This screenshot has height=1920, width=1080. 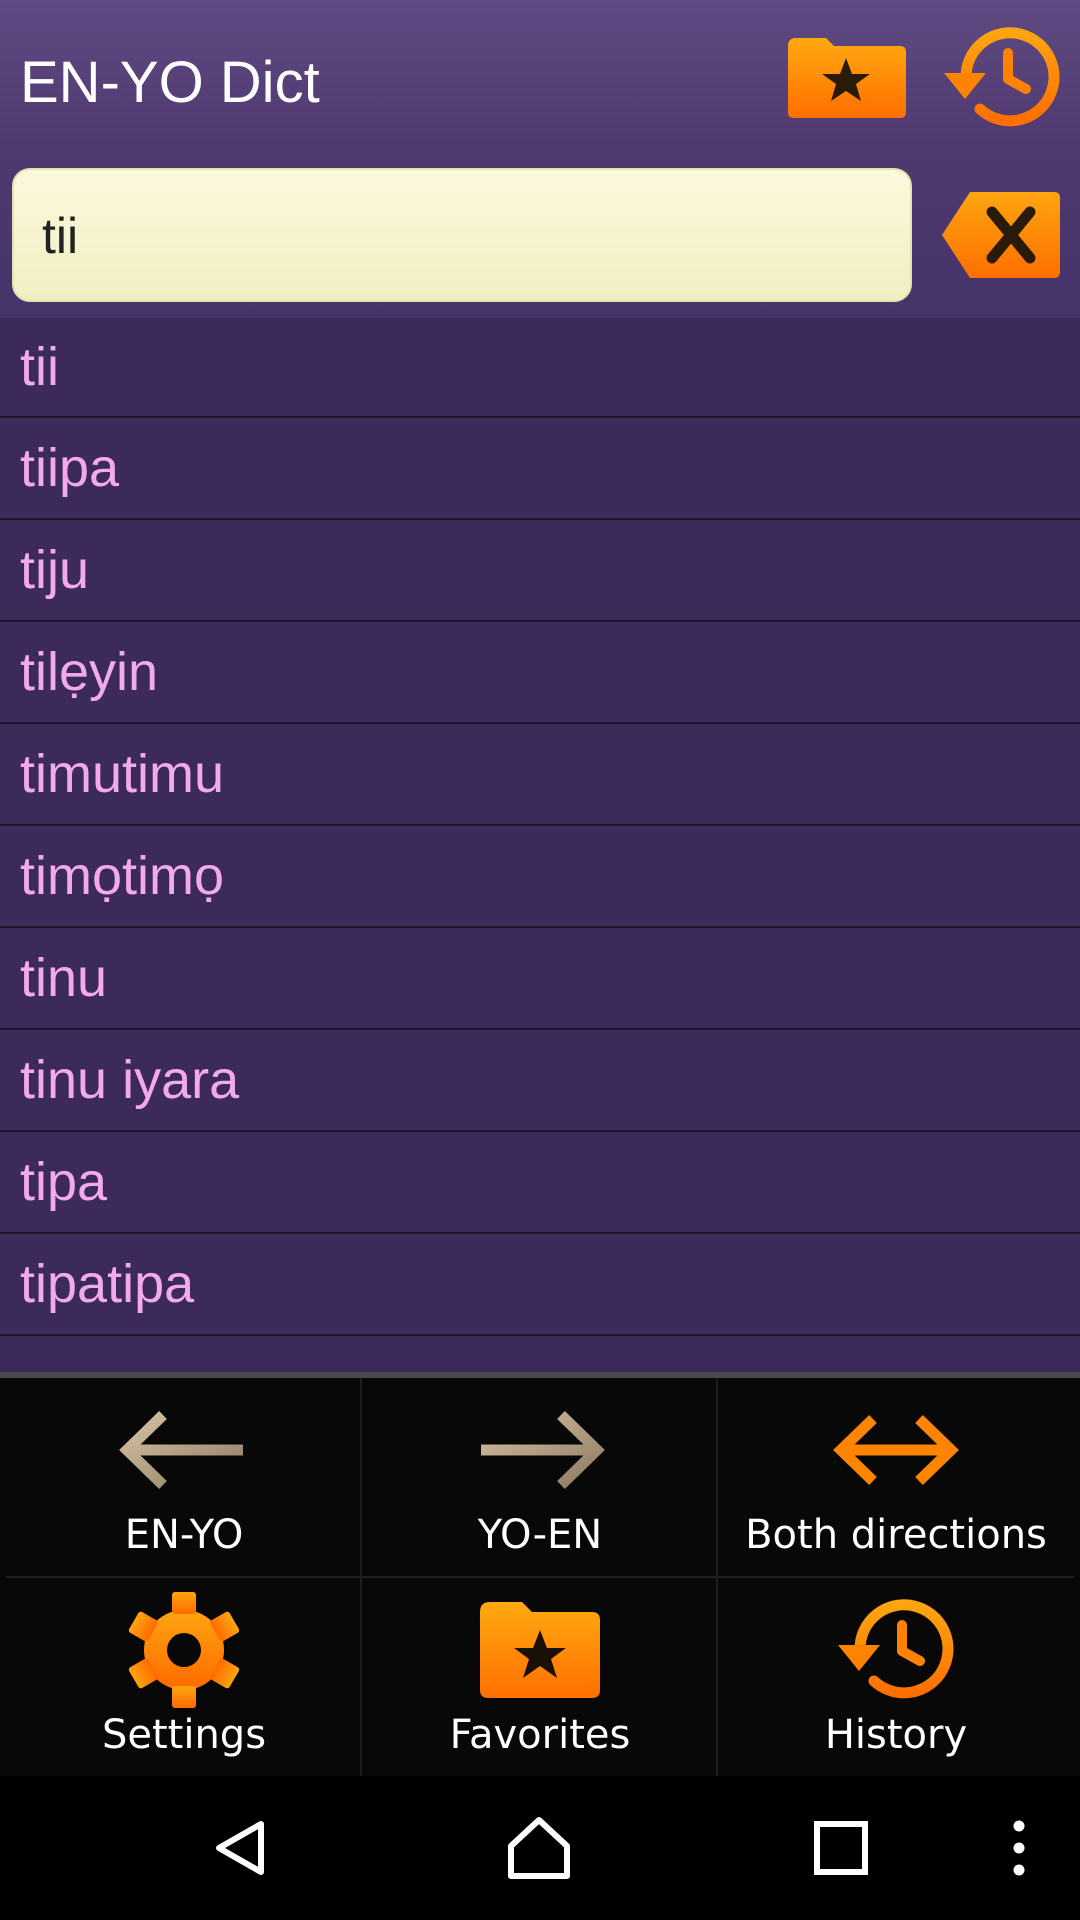 What do you see at coordinates (540, 571) in the screenshot?
I see `list-item: tiju` at bounding box center [540, 571].